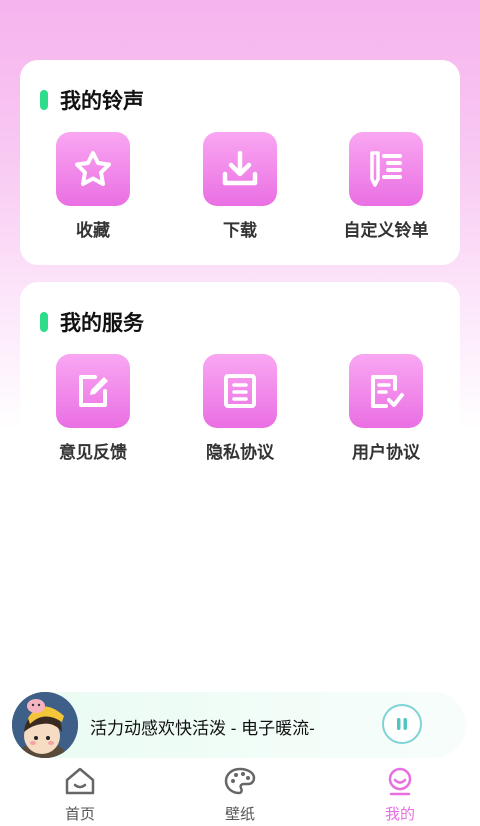  I want to click on section-title: 我的服务, so click(92, 322).